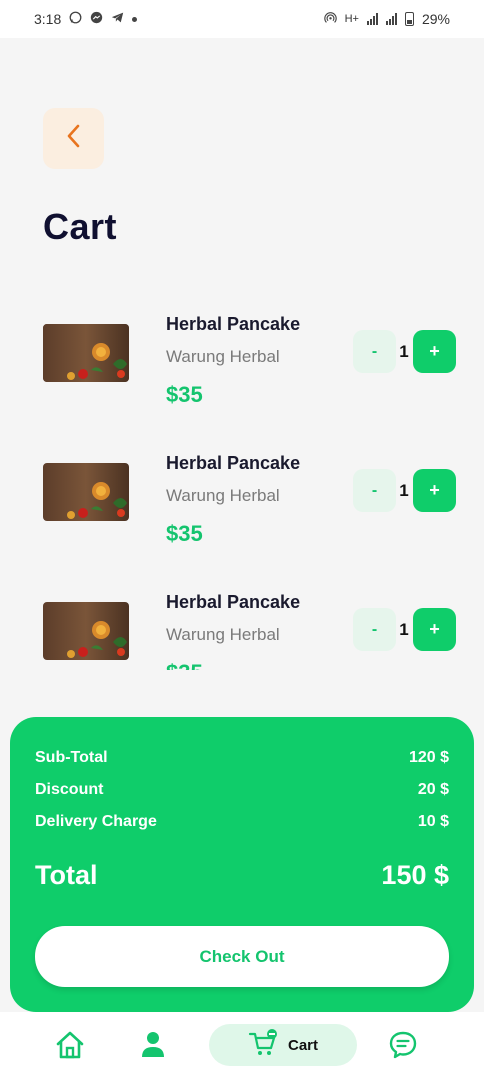 The height and width of the screenshot is (1080, 484). I want to click on messenger-icon, so click(96, 19).